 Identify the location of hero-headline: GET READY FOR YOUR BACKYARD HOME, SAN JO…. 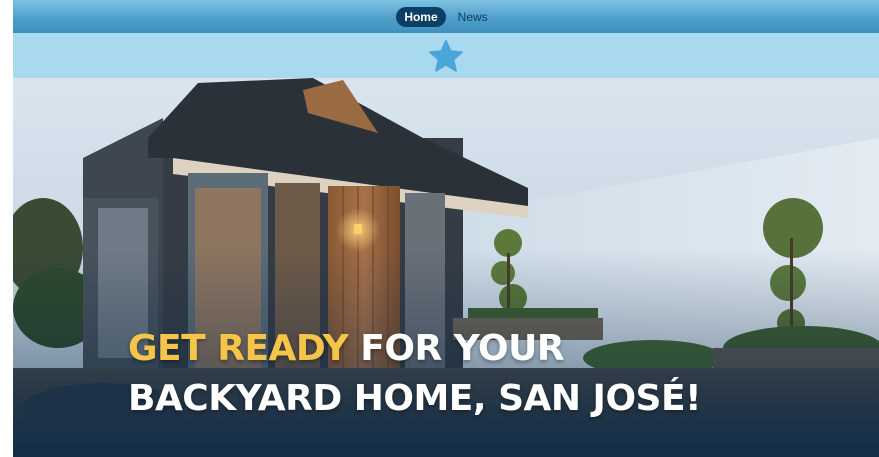
(414, 374).